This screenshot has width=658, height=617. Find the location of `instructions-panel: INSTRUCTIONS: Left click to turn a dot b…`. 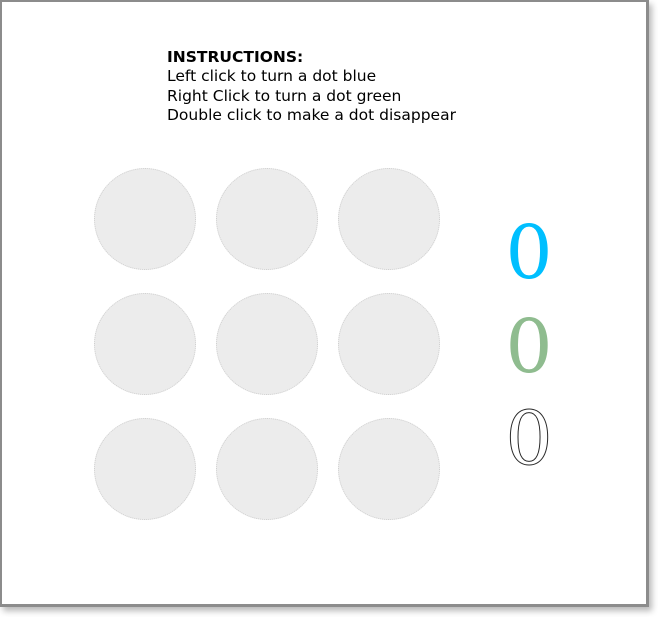

instructions-panel: INSTRUCTIONS: Left click to turn a dot b… is located at coordinates (311, 87).